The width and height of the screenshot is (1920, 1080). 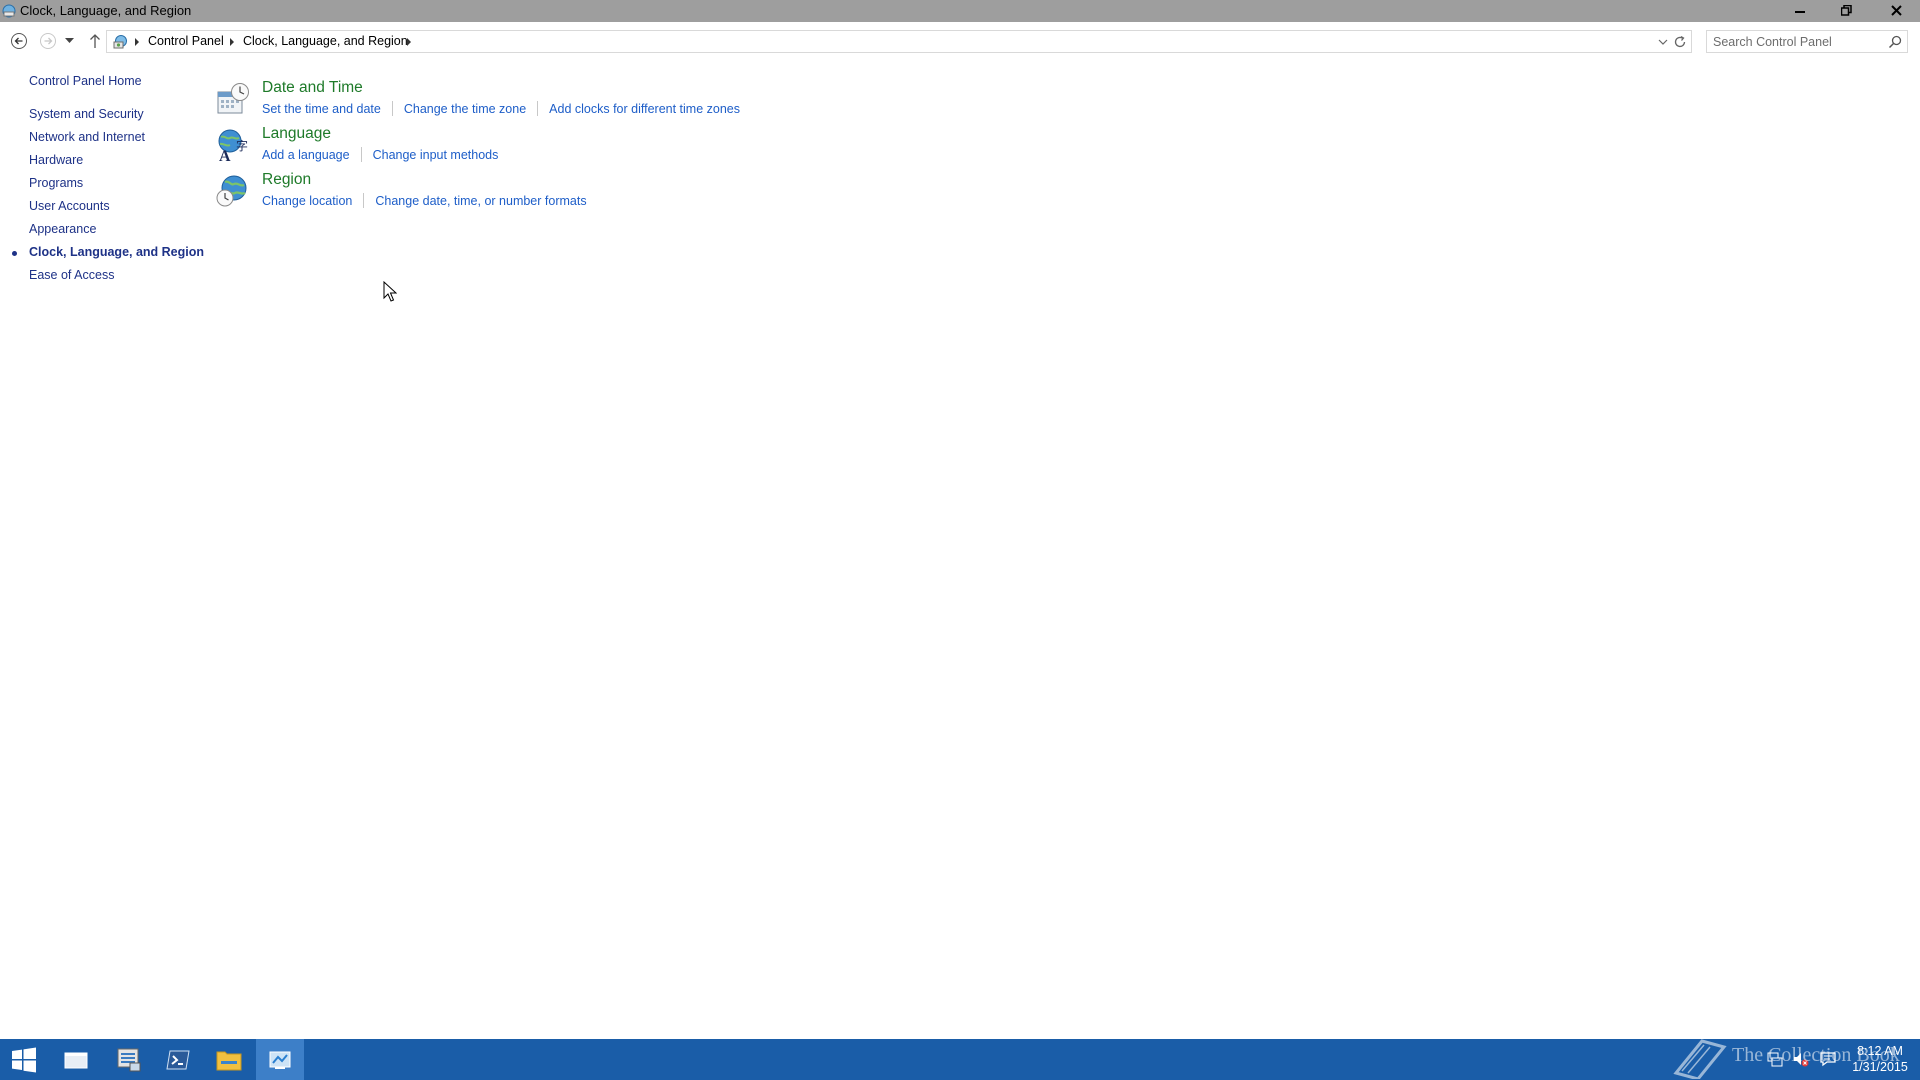 I want to click on search-box, so click(x=1807, y=41).